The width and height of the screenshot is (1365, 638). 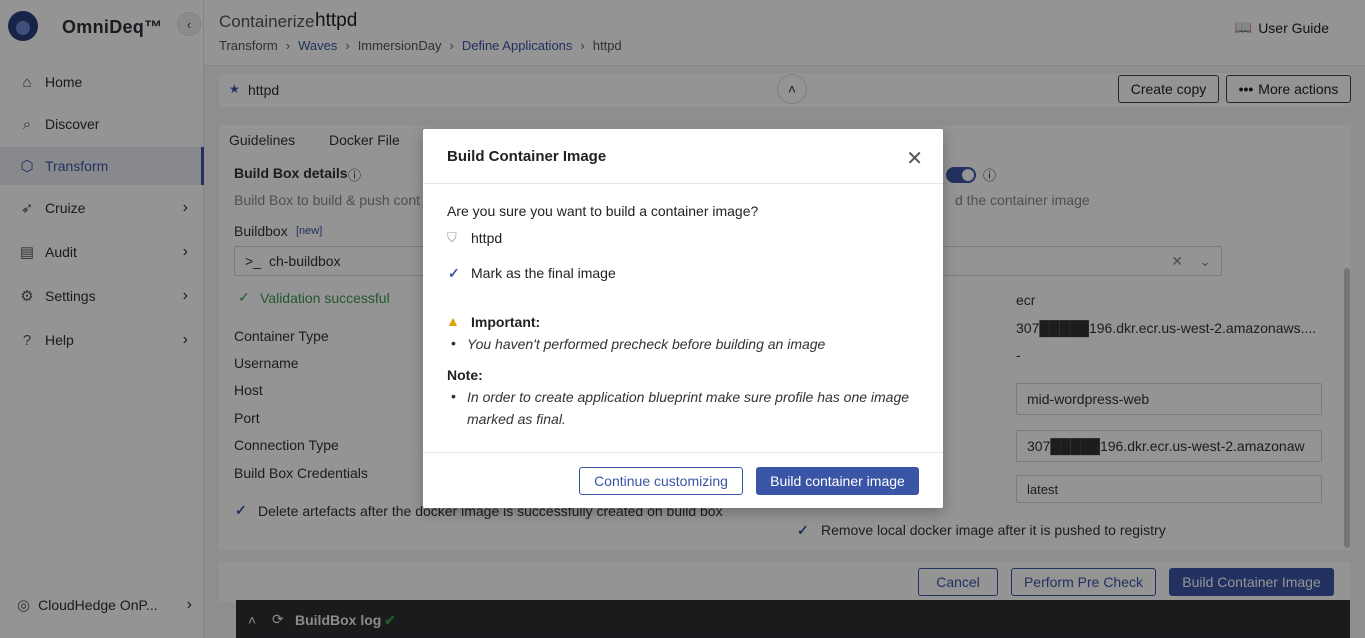 What do you see at coordinates (452, 237) in the screenshot?
I see `shield-icon: ⛉` at bounding box center [452, 237].